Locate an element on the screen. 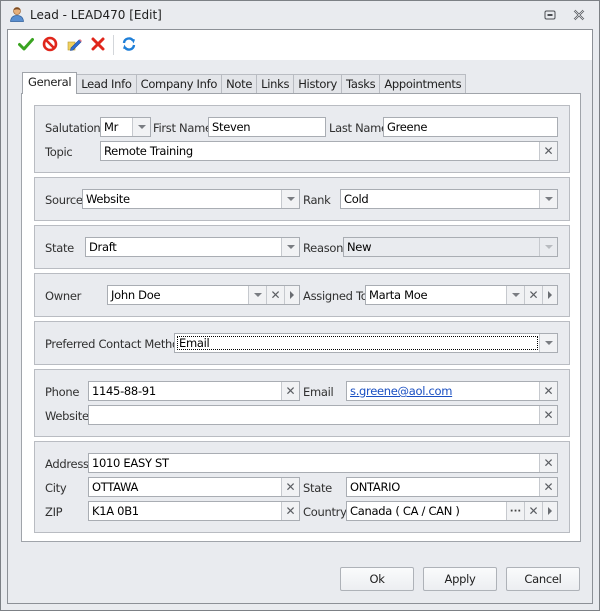 This screenshot has height=611, width=600. user-icon is located at coordinates (17, 15).